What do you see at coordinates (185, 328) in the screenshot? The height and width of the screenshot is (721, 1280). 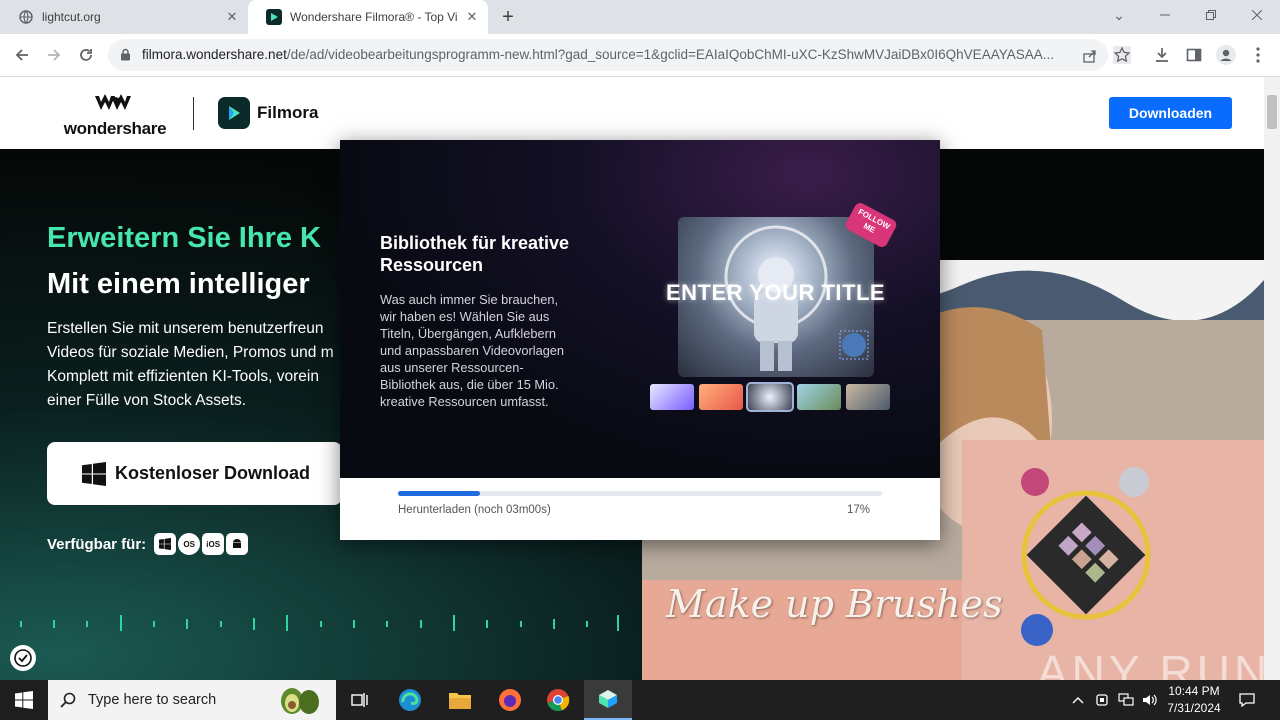 I see `hero-paragraph-line: Erstellen Sie mit unserem benutzerfreun` at bounding box center [185, 328].